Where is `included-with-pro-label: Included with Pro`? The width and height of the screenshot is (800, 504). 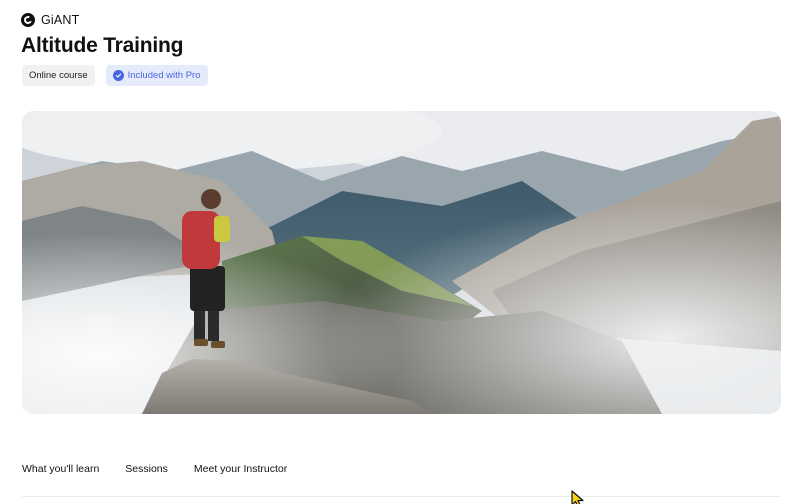 included-with-pro-label: Included with Pro is located at coordinates (164, 75).